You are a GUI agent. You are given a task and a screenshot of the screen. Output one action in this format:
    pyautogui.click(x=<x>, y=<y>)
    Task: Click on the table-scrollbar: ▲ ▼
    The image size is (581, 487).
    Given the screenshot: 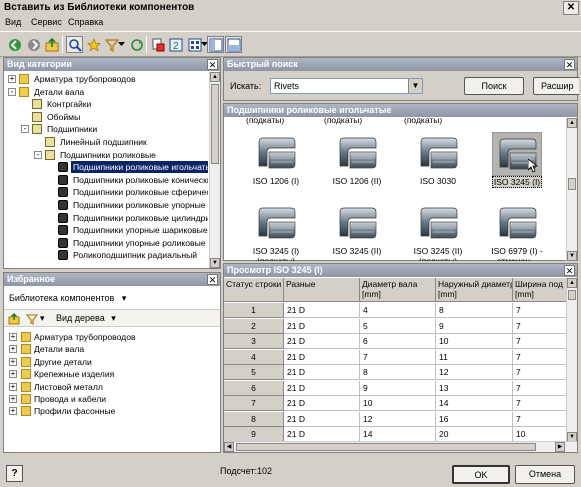 What is the action you would take?
    pyautogui.click(x=571, y=360)
    